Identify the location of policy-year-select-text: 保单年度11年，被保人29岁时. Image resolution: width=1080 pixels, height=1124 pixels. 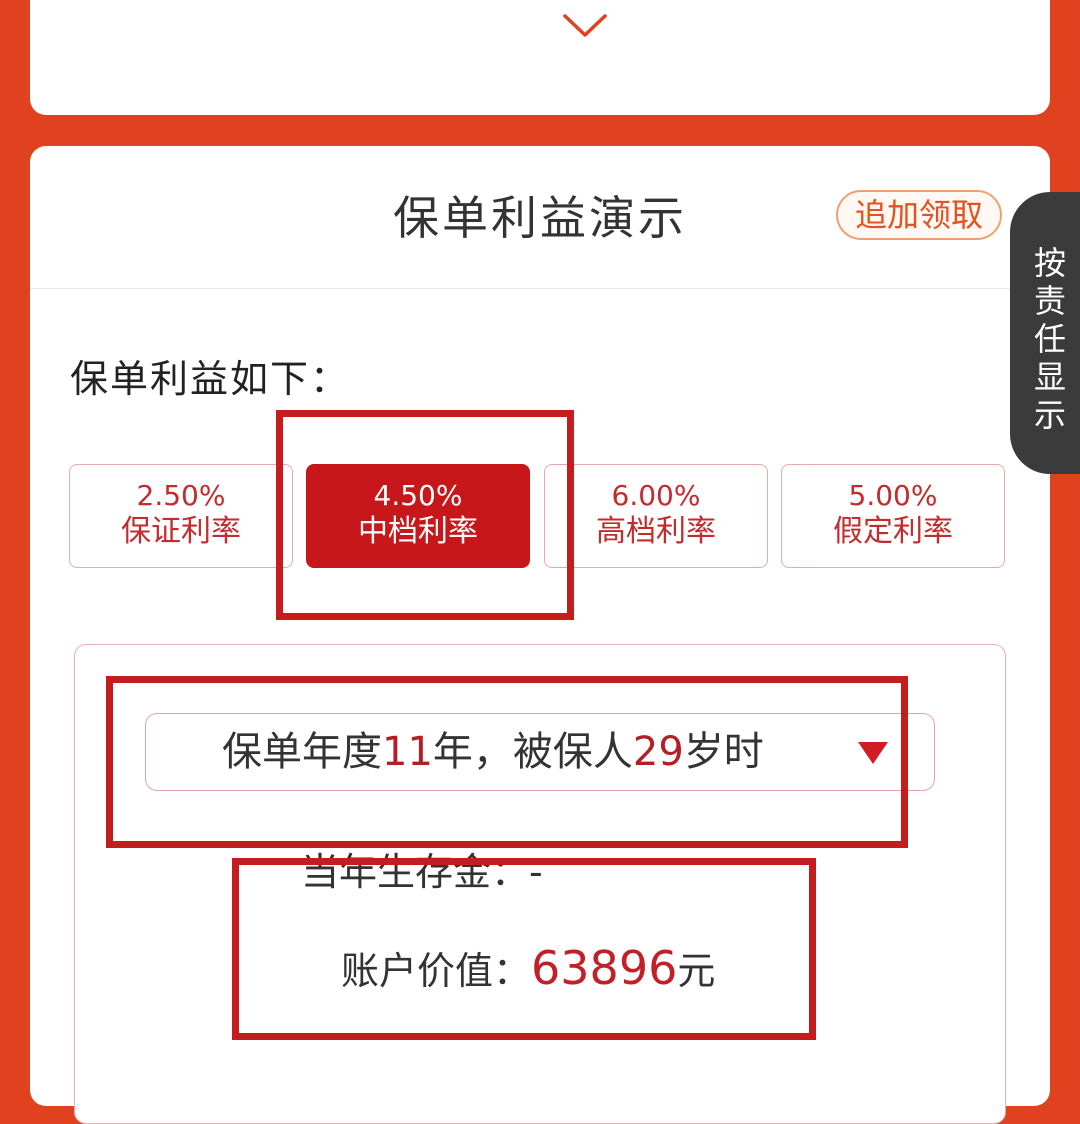
(493, 752).